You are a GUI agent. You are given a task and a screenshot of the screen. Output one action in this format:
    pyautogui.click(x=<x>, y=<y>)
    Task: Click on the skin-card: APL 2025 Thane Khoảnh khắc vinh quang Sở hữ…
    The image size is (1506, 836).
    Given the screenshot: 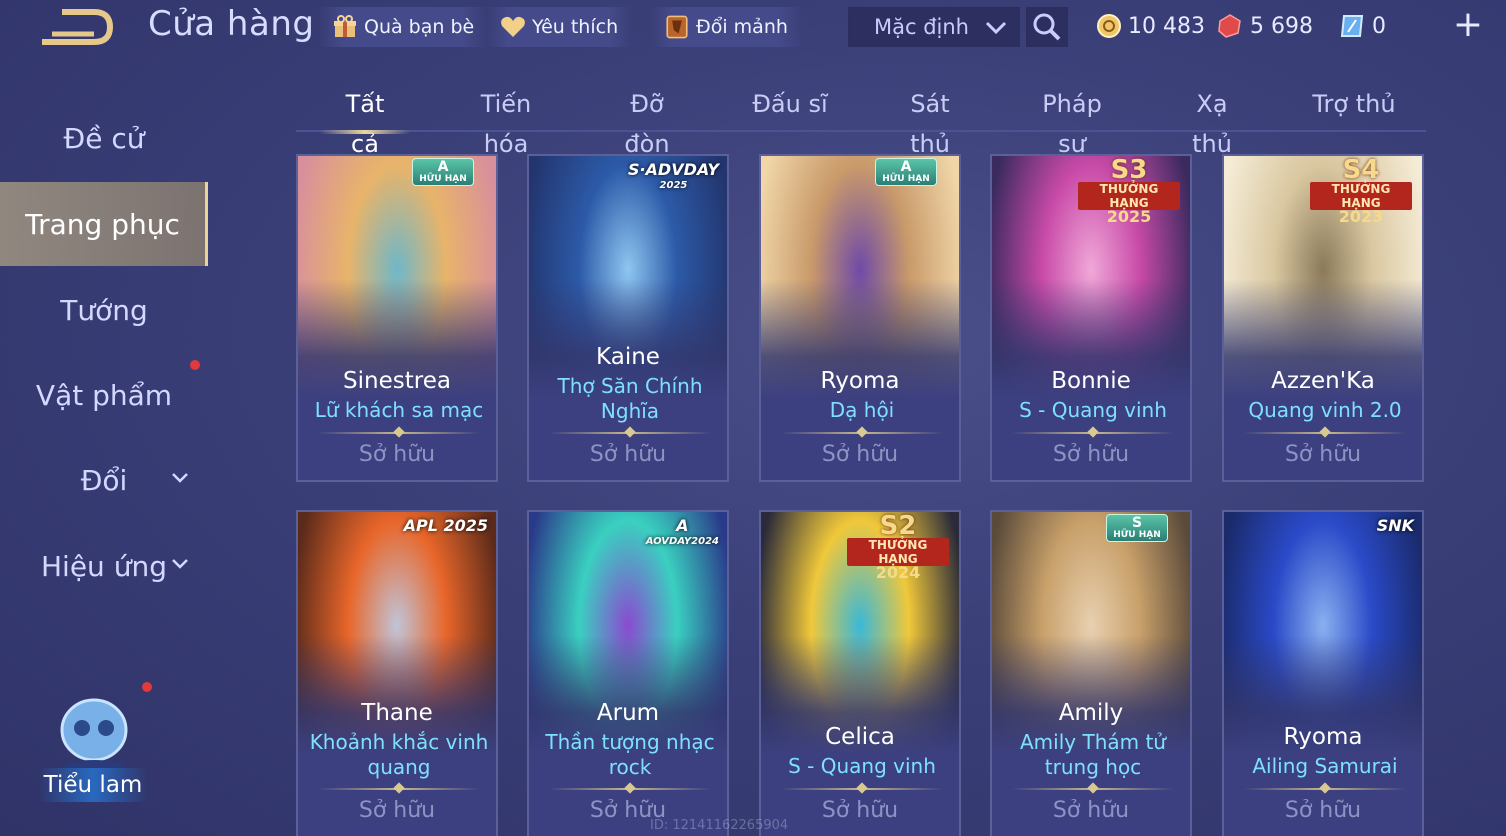 What is the action you would take?
    pyautogui.click(x=397, y=673)
    